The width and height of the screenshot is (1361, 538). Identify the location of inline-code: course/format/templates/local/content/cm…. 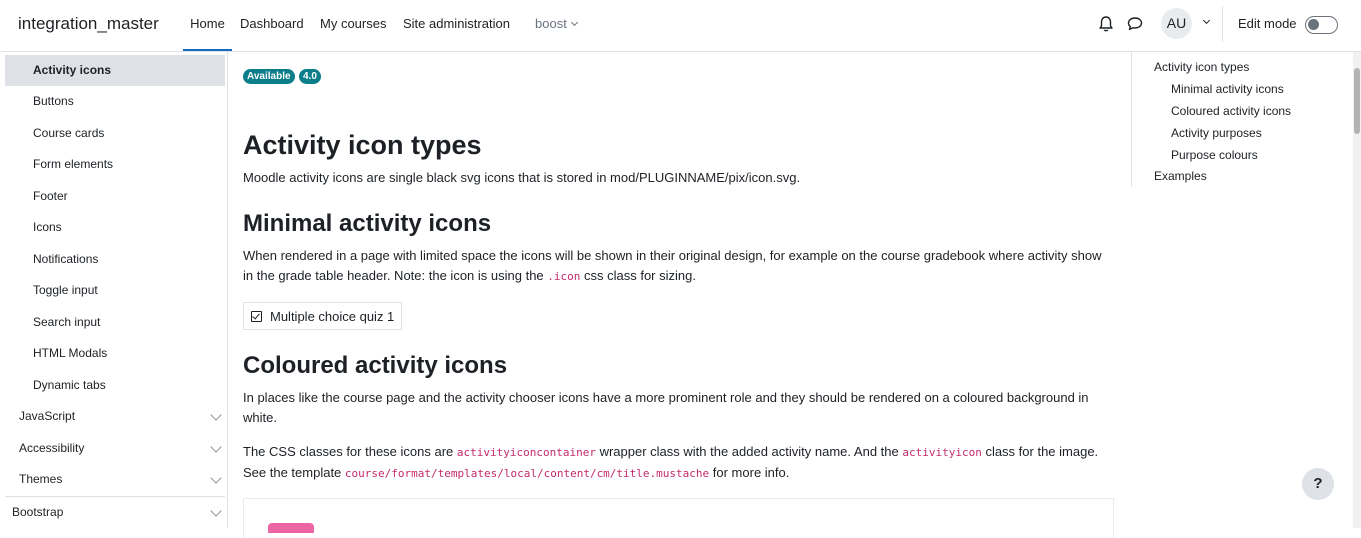
(527, 473).